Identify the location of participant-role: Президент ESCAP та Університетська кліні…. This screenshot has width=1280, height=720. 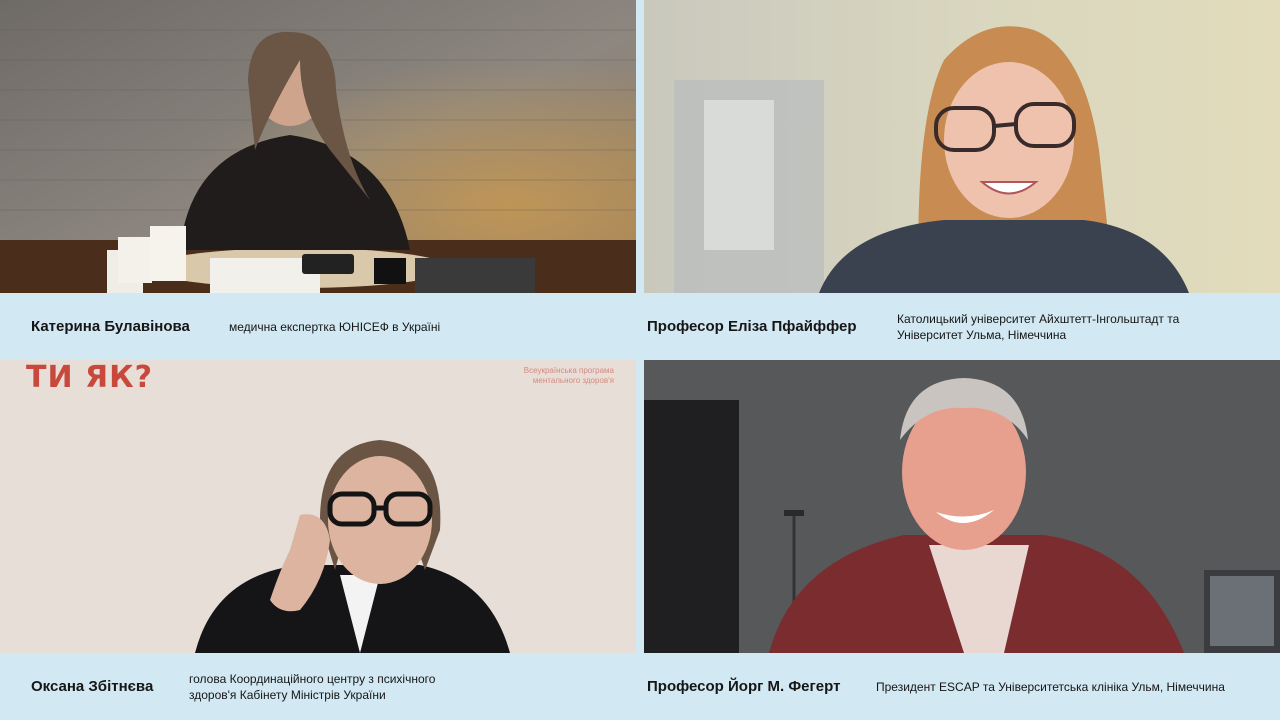
(1050, 686).